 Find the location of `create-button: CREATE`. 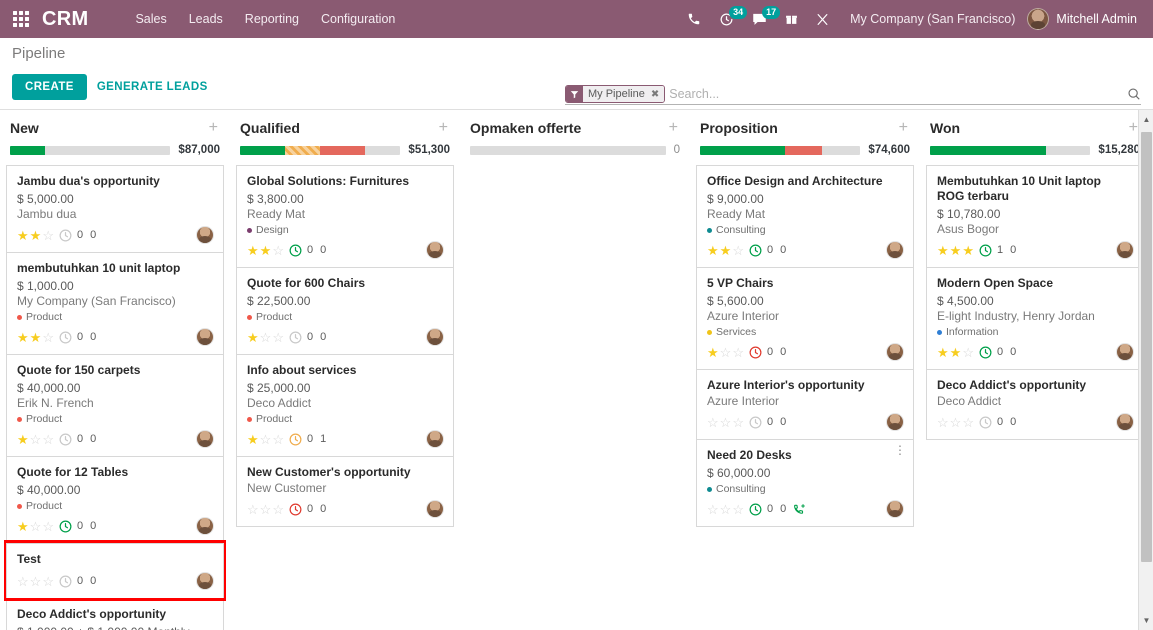

create-button: CREATE is located at coordinates (49, 86).